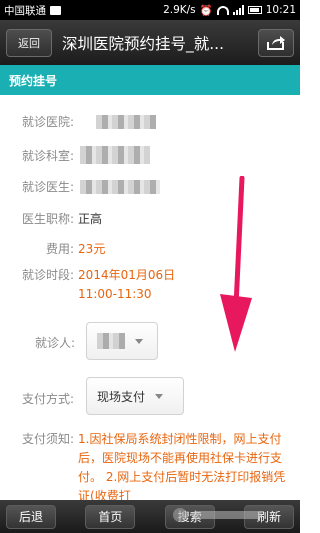 The height and width of the screenshot is (533, 320). I want to click on back-nav-button: 后退, so click(31, 516).